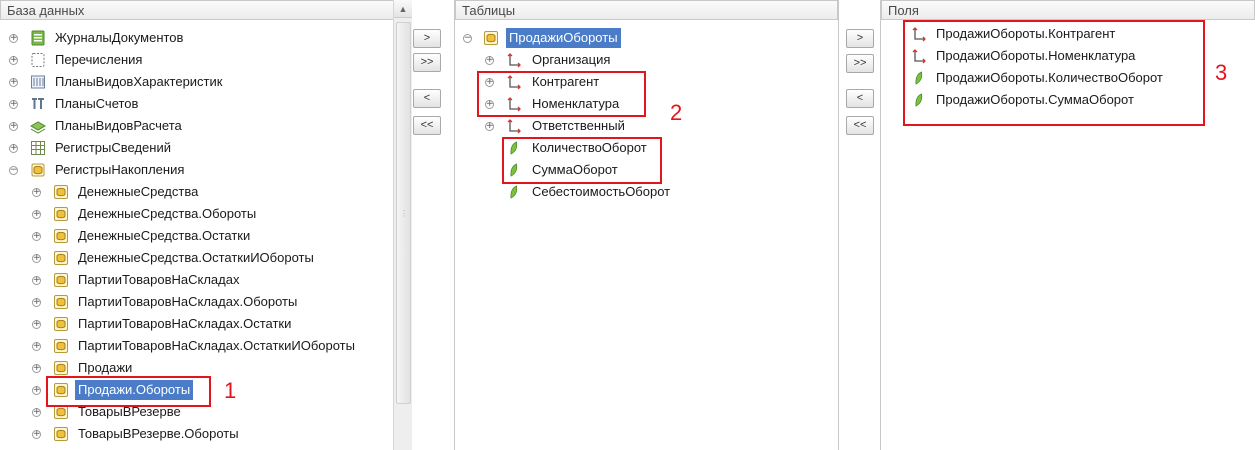  I want to click on highlight-box-2a, so click(561, 94).